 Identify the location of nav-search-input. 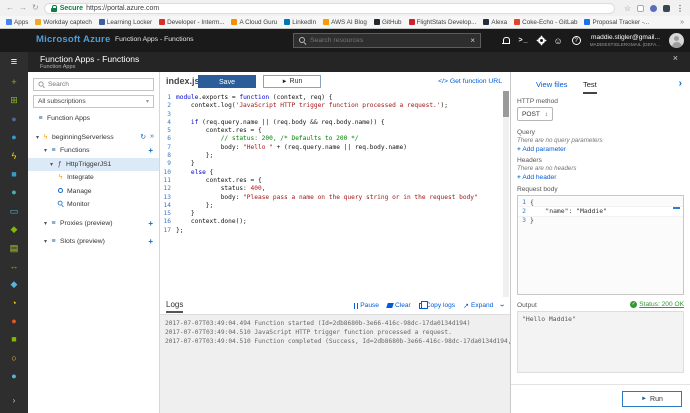
(98, 84).